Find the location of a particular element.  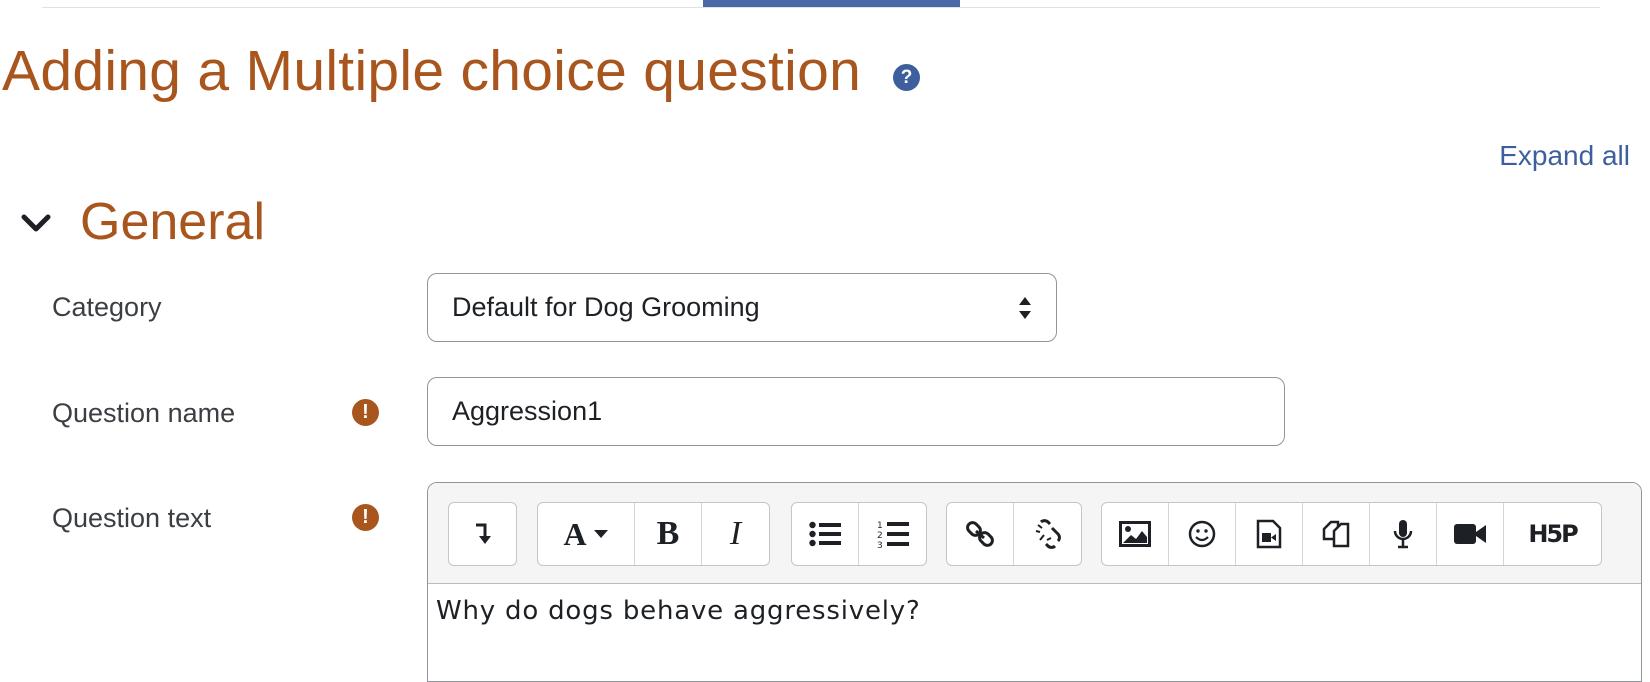

section-title-general: General is located at coordinates (172, 222).